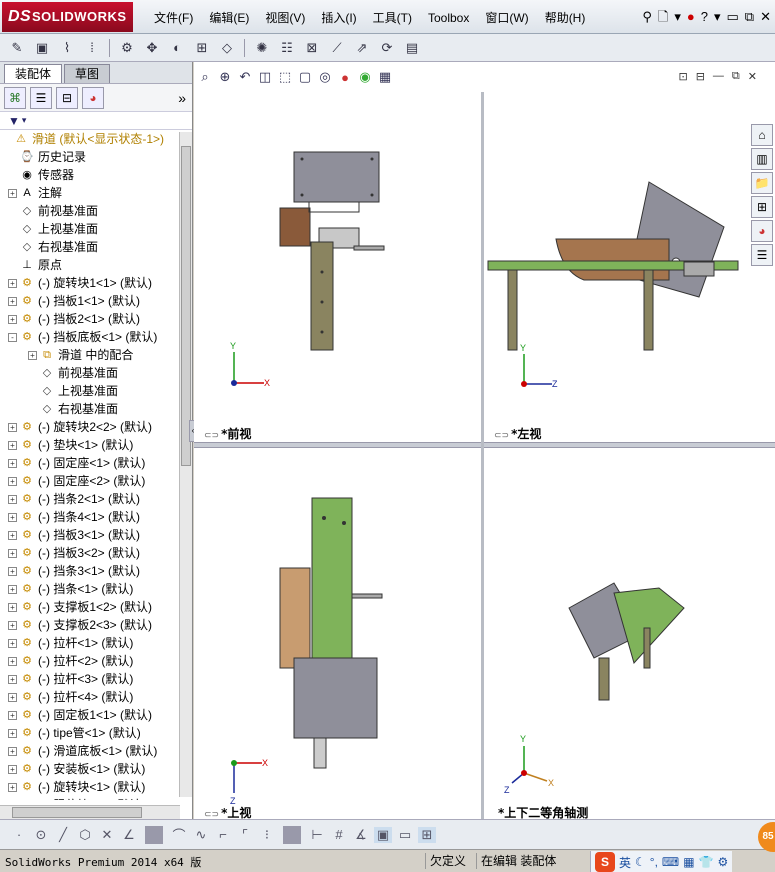 This screenshot has height=872, width=775. I want to click on assembly-features-icon: ⊞, so click(202, 48).